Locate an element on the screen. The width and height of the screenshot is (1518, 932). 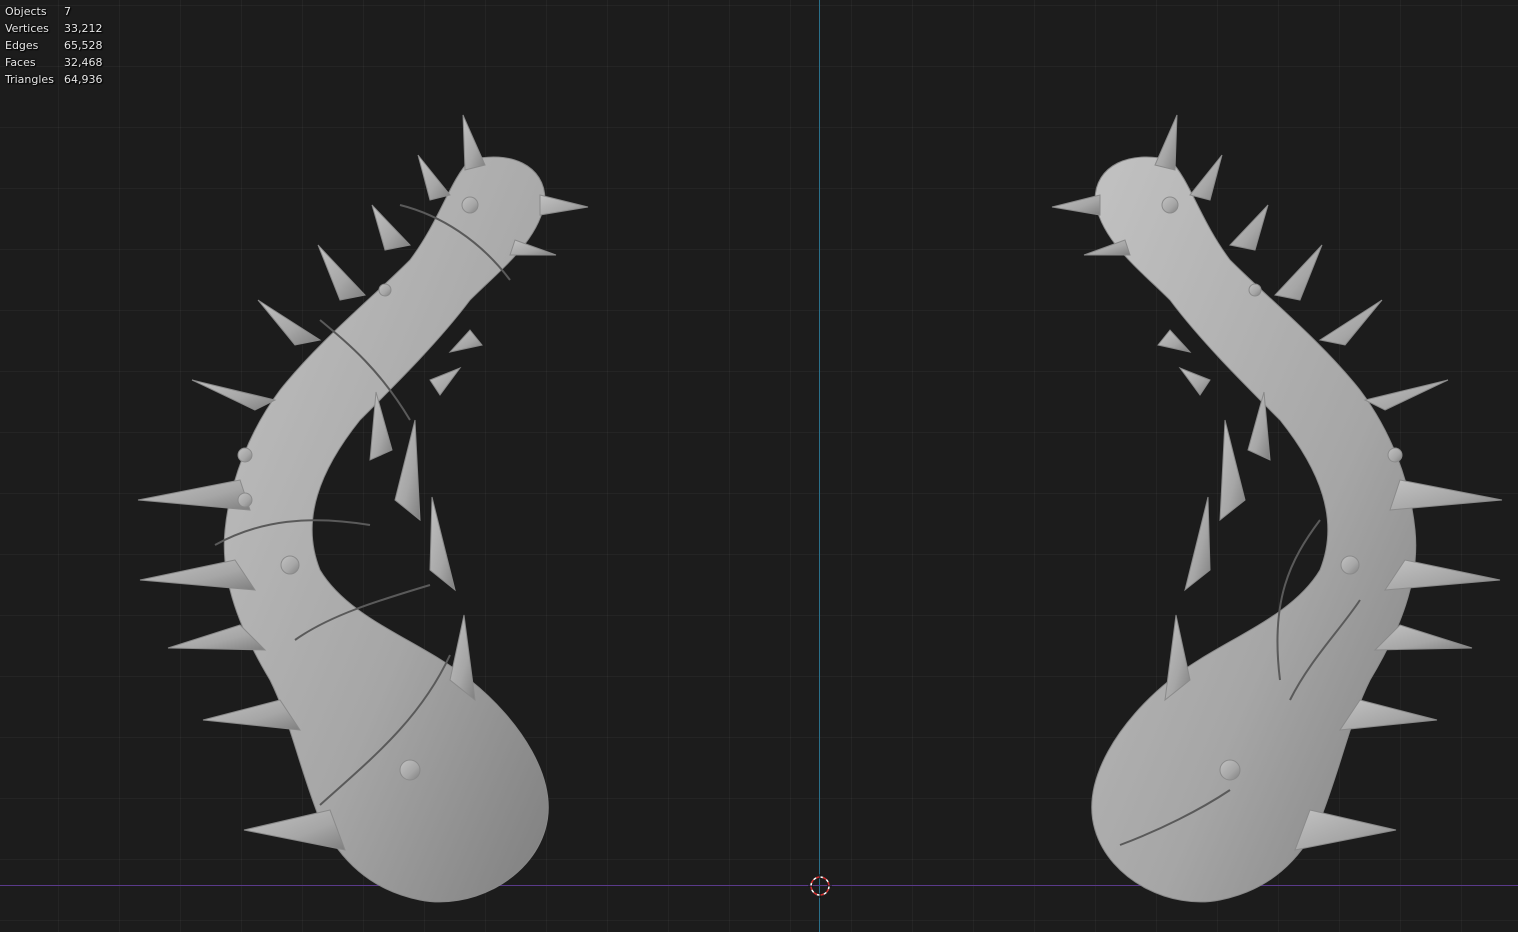
stat-row-edges: Edges 65,528 is located at coordinates (54, 45).